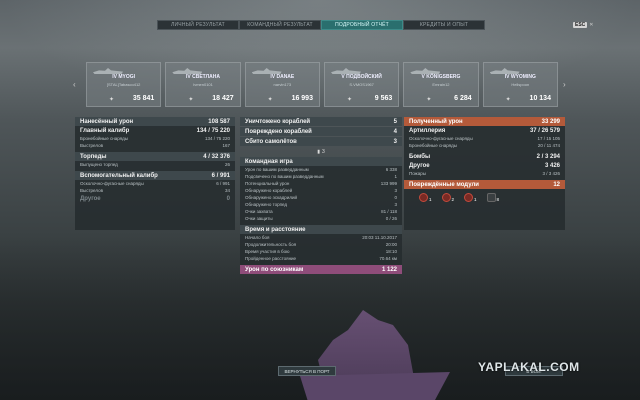  Describe the element at coordinates (321, 218) in the screenshot. I see `team-row: Очки защиты 0 / 26` at that location.